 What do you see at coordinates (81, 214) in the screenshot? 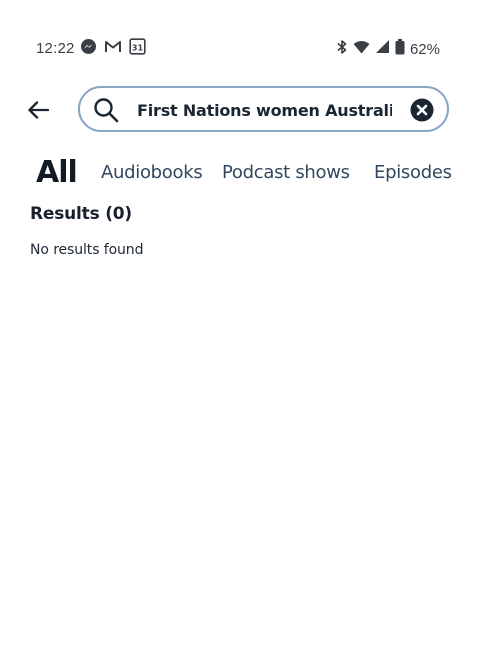
I see `results-title: Results (0)` at bounding box center [81, 214].